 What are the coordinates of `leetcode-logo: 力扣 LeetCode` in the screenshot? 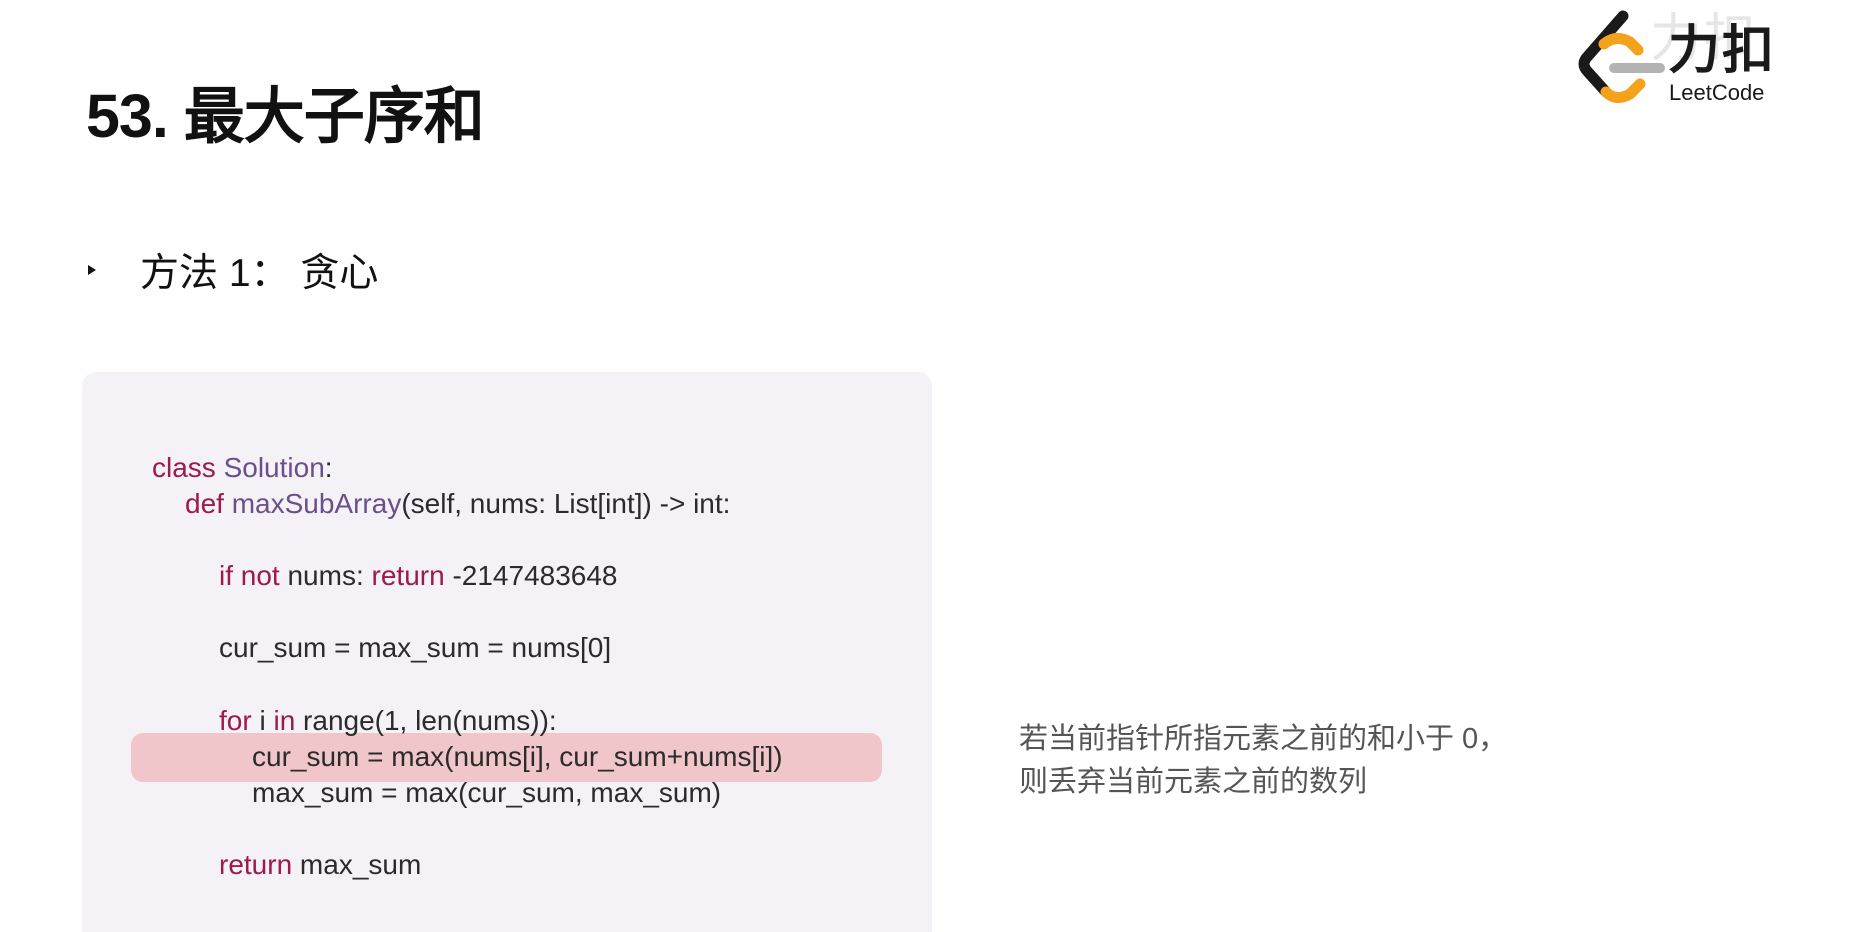 It's located at (1711, 61).